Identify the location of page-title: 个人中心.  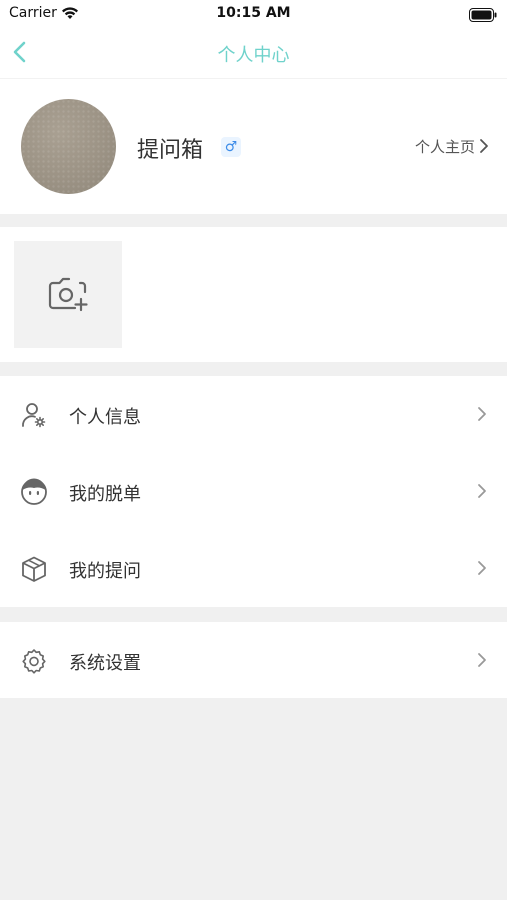
(253, 55).